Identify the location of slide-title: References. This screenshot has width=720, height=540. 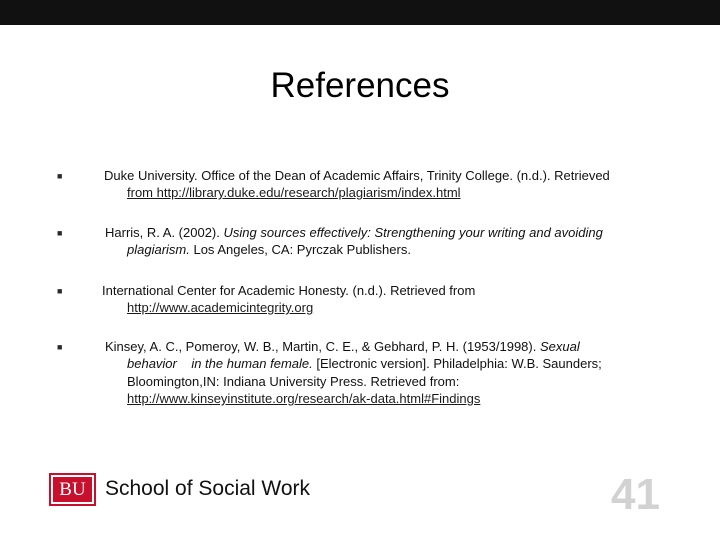
(360, 85).